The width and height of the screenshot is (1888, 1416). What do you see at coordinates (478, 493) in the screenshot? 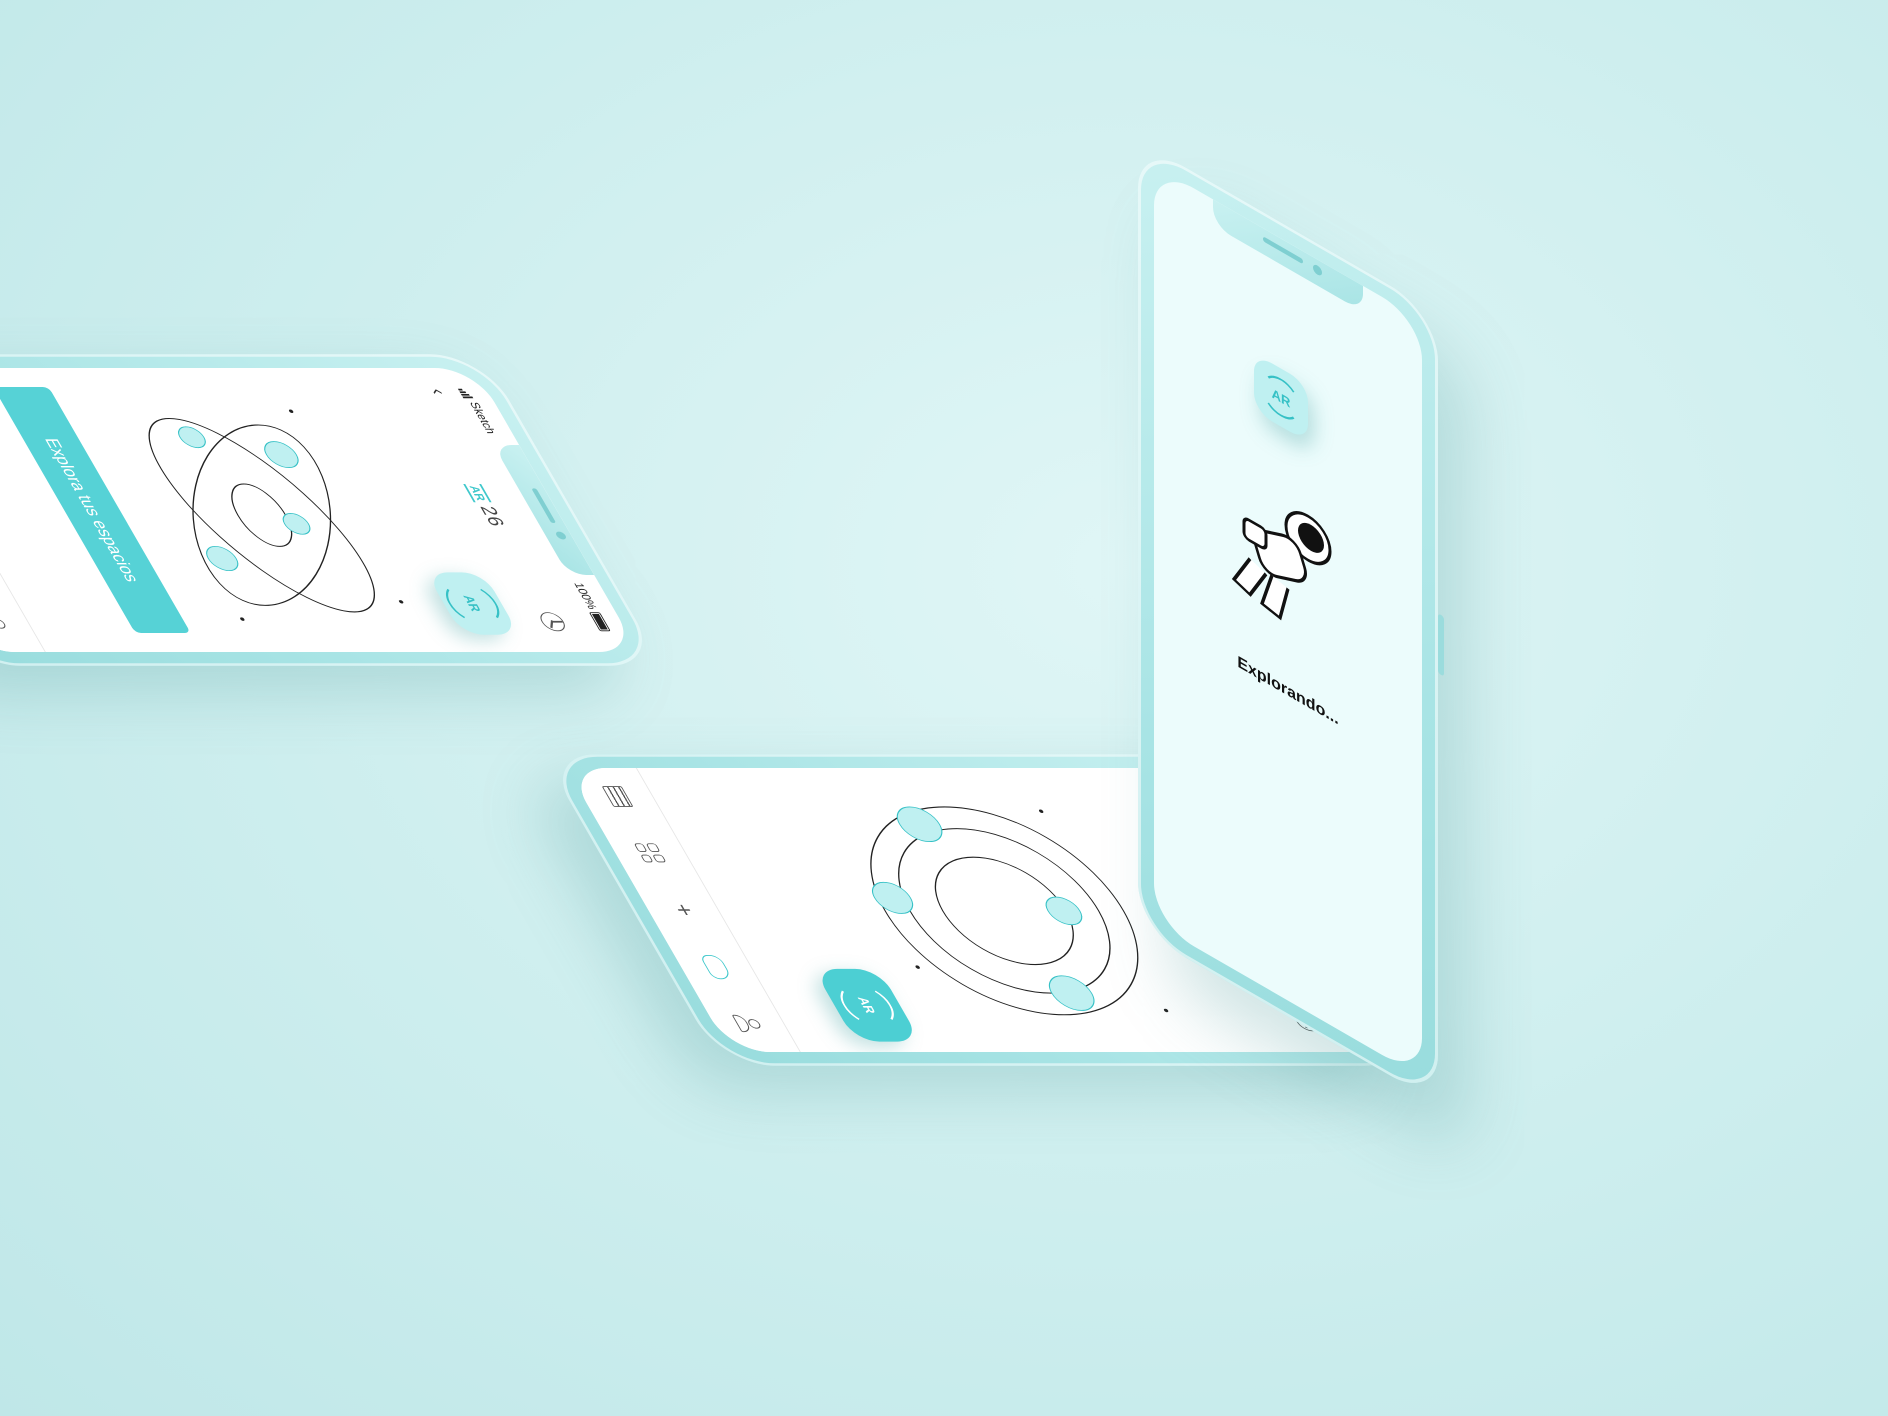
I see `ar-coin-icon: AR` at bounding box center [478, 493].